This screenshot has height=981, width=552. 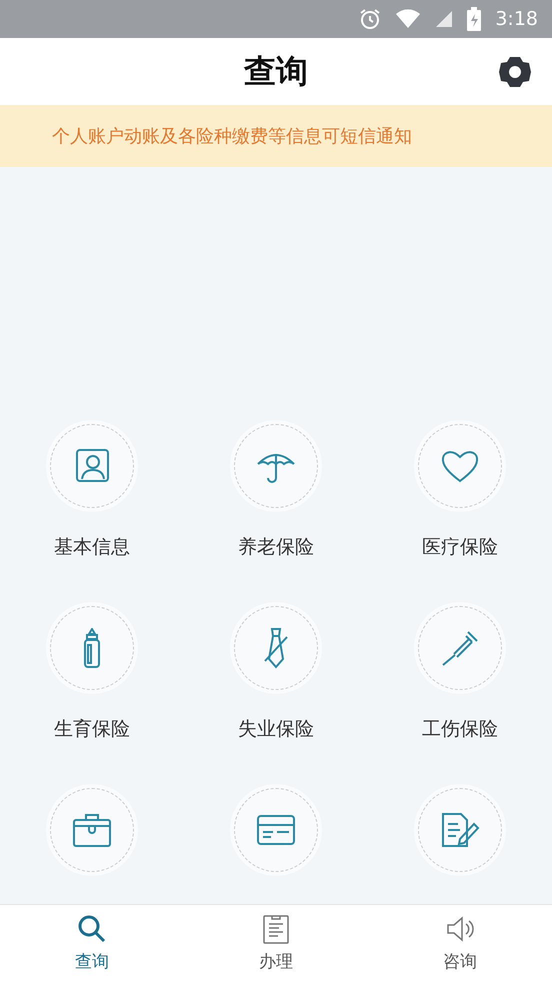 I want to click on briefcase-icon, so click(x=92, y=830).